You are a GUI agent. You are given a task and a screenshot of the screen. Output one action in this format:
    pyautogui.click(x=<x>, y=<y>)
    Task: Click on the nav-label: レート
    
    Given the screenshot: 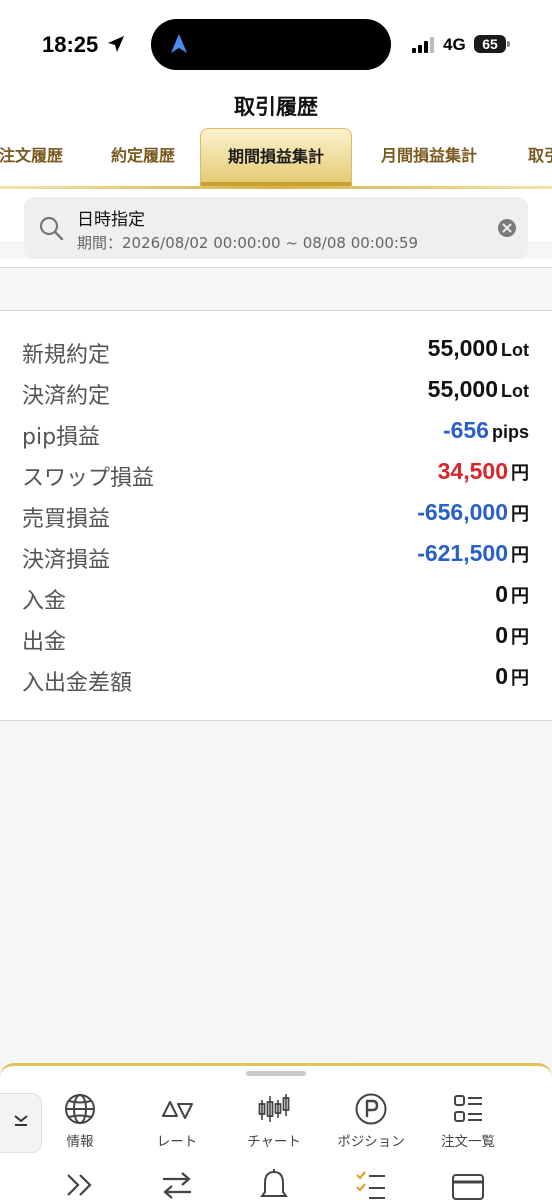 What is the action you would take?
    pyautogui.click(x=177, y=1142)
    